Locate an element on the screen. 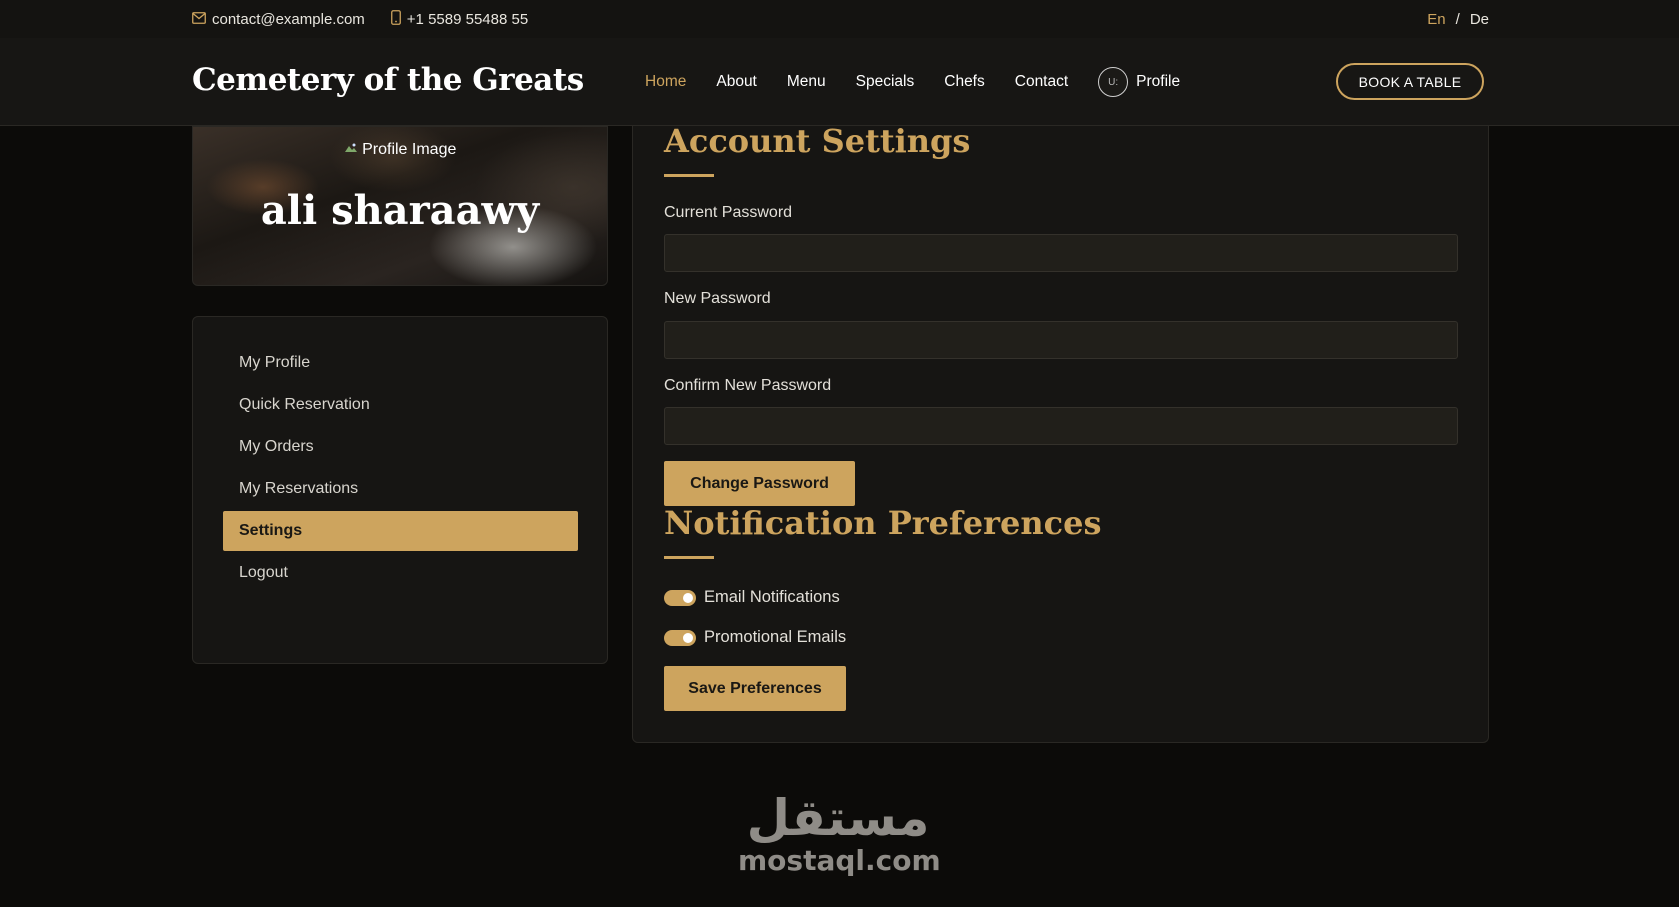  nav-about: About is located at coordinates (736, 82).